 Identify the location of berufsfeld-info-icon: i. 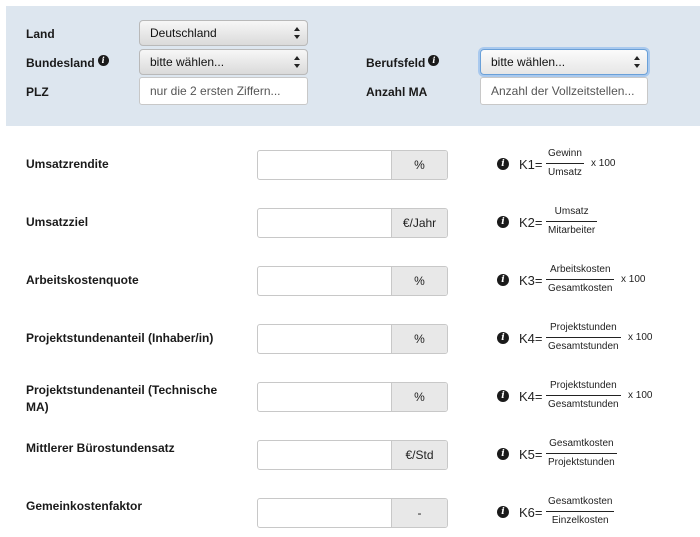
(434, 60).